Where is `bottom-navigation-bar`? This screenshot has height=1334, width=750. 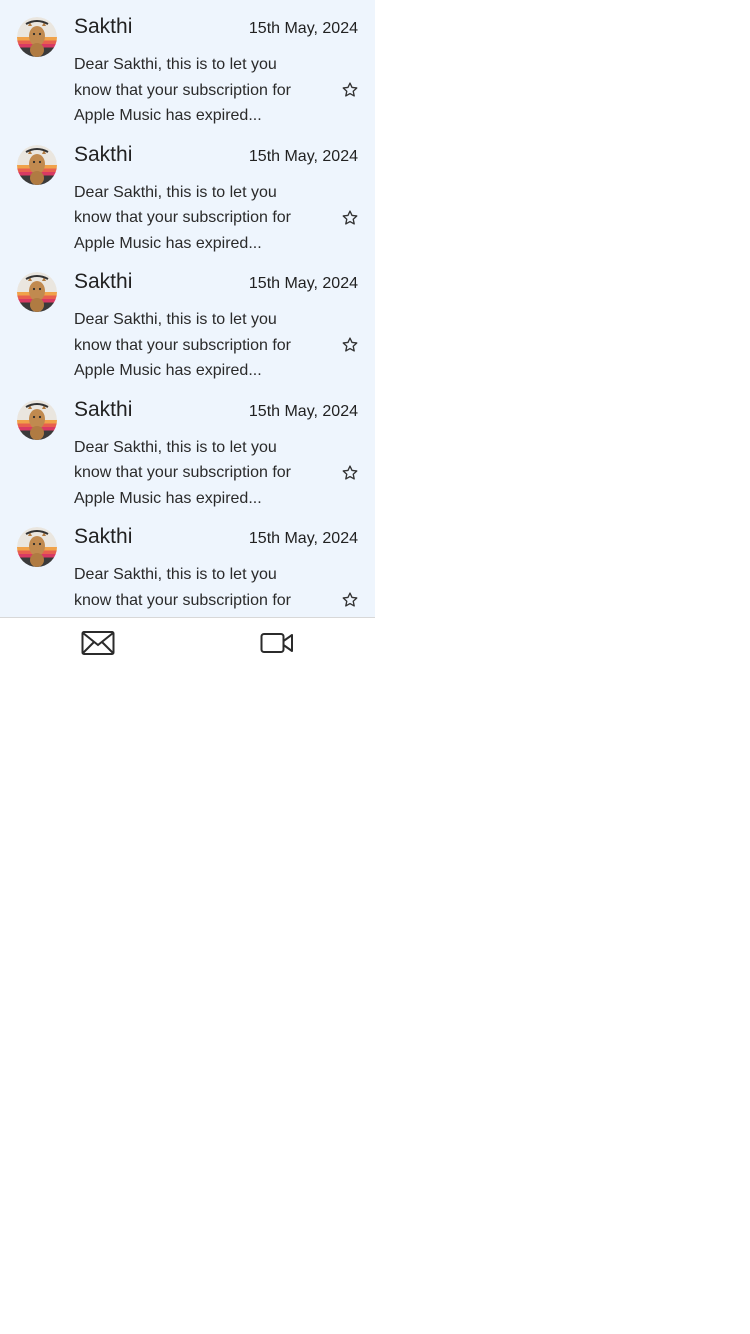 bottom-navigation-bar is located at coordinates (187, 642).